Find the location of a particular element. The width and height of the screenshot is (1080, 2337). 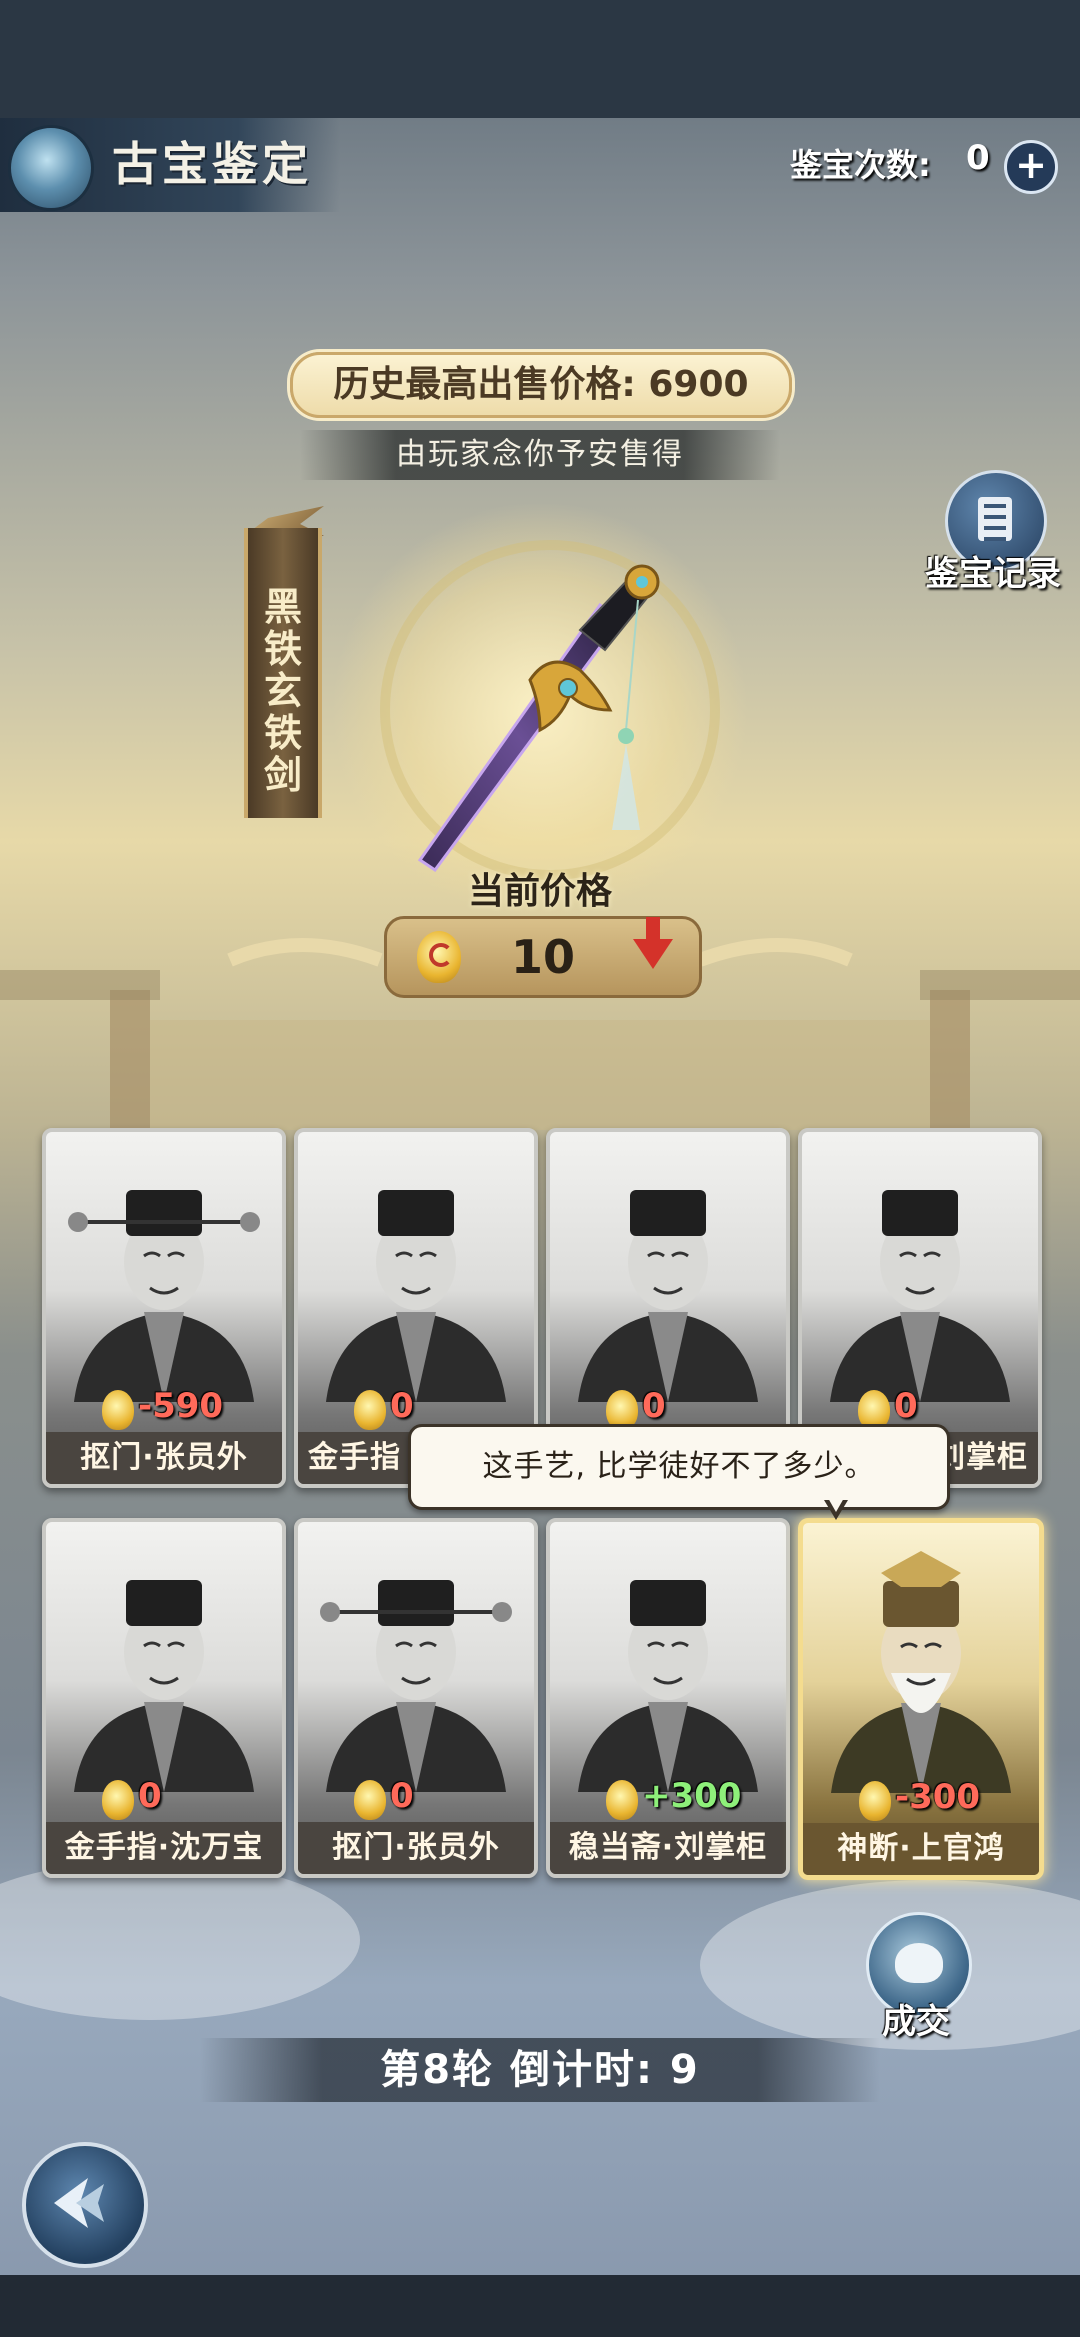

bidder-card: -300 神断·上官鸿 is located at coordinates (921, 1699).